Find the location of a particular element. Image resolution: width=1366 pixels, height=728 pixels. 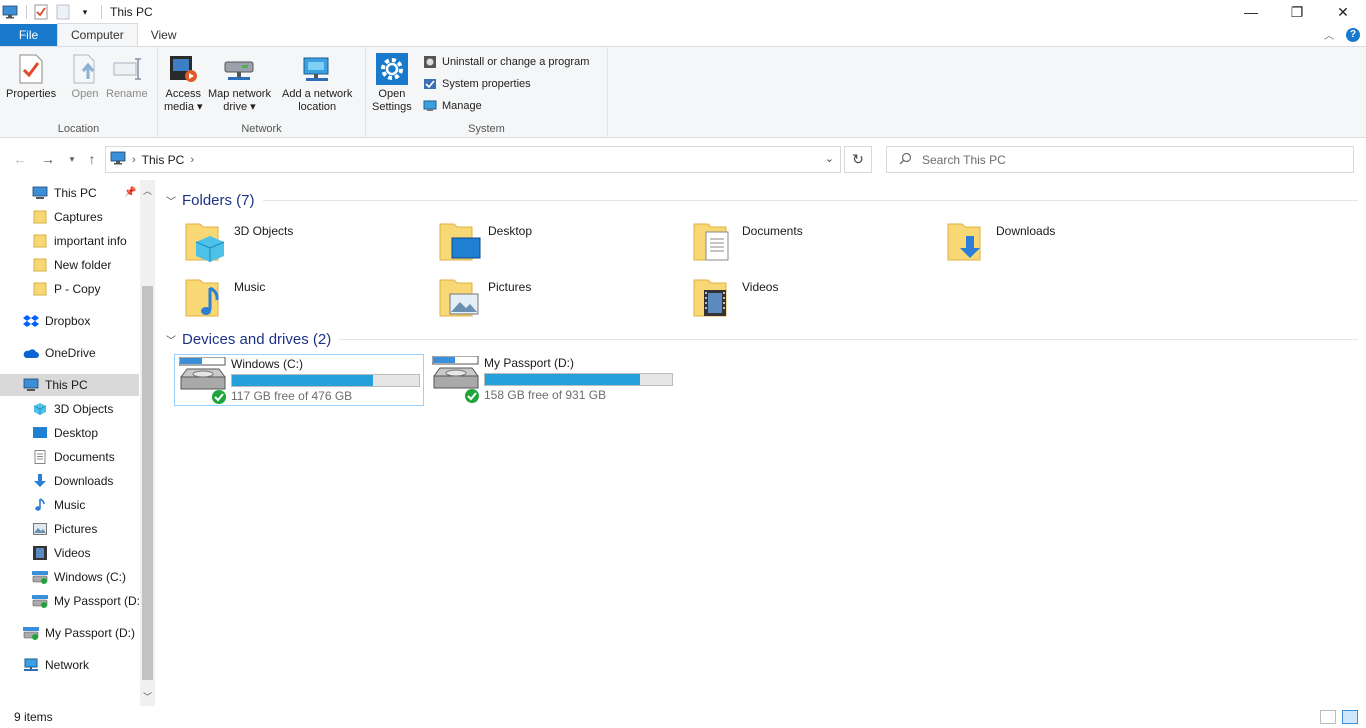

nav-item-music: Music is located at coordinates (69, 505).